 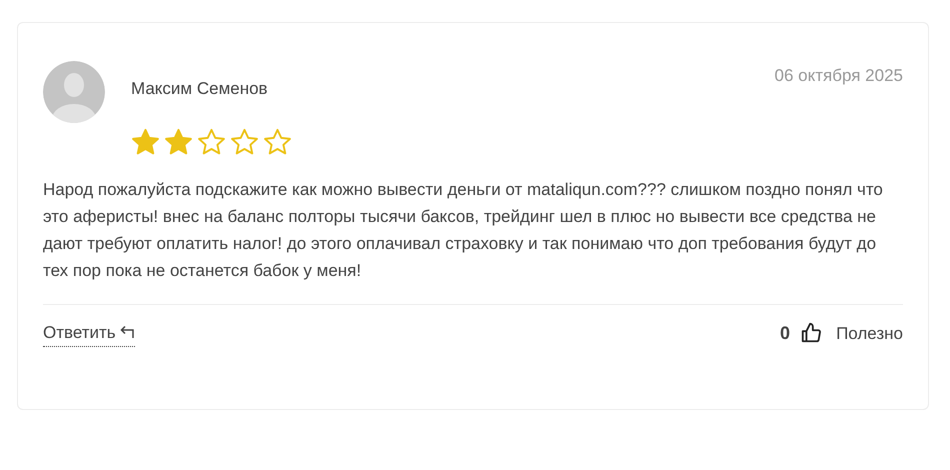 What do you see at coordinates (869, 333) in the screenshot?
I see `helpful-label: Полезно` at bounding box center [869, 333].